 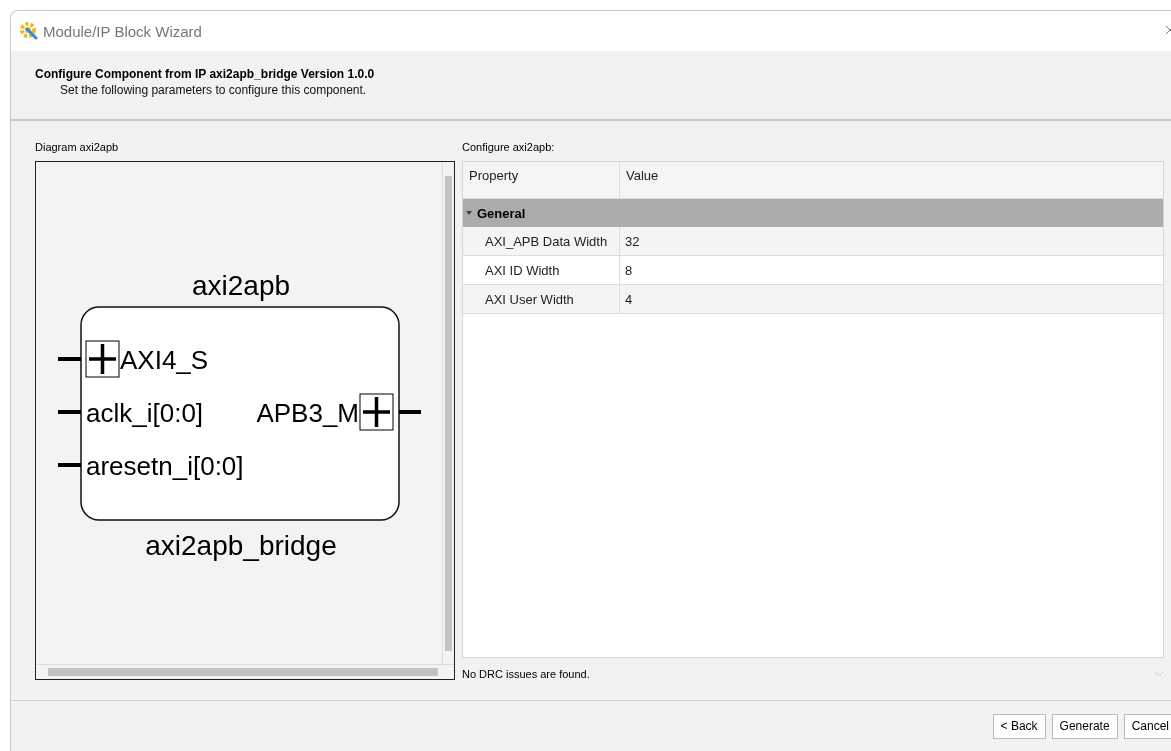 I want to click on column-header: Property, so click(x=541, y=180).